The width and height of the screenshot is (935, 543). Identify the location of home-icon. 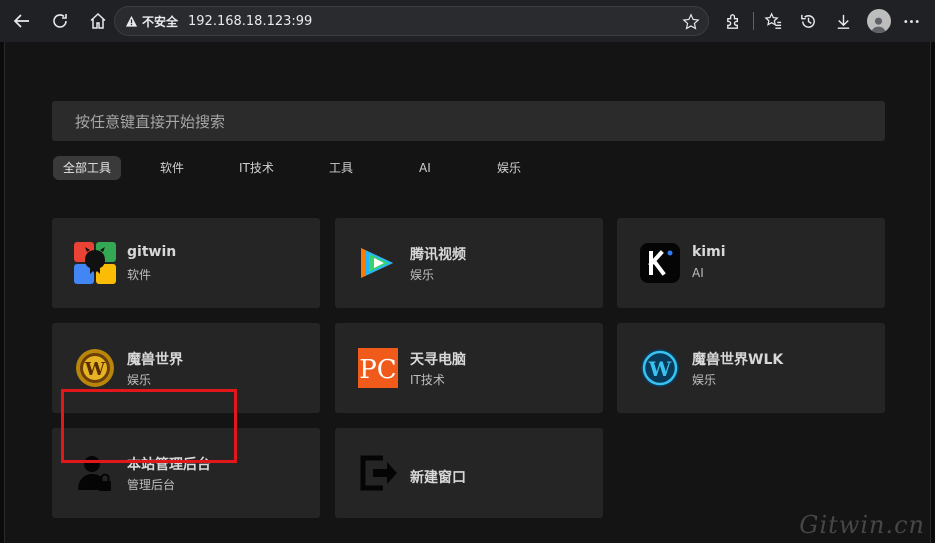
(98, 20).